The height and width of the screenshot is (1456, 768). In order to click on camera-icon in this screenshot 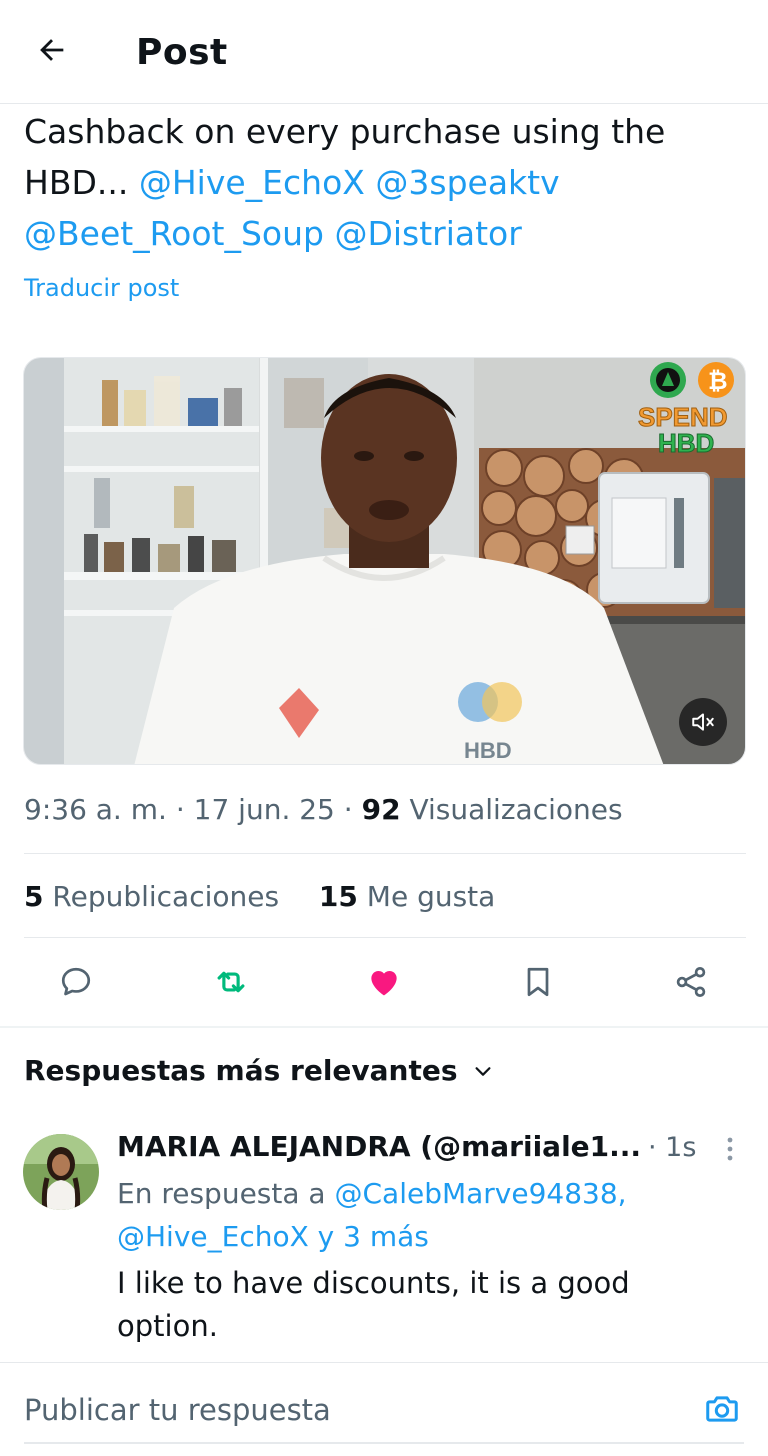, I will do `click(722, 1411)`.